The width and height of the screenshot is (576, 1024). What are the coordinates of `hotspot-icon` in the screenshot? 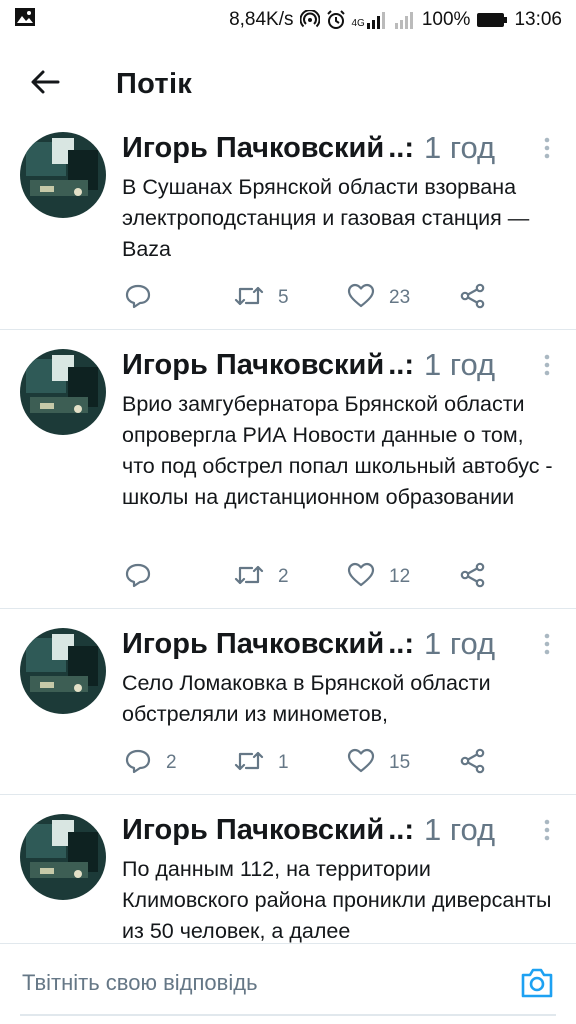 It's located at (309, 20).